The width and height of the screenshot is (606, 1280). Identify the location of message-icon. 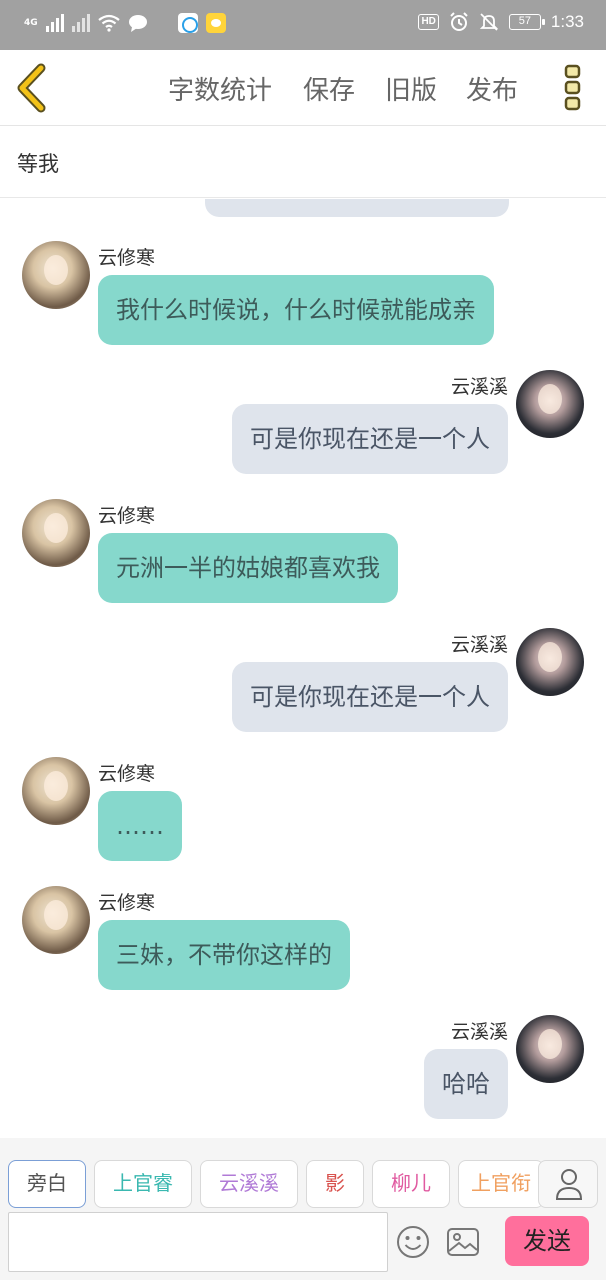
(137, 23).